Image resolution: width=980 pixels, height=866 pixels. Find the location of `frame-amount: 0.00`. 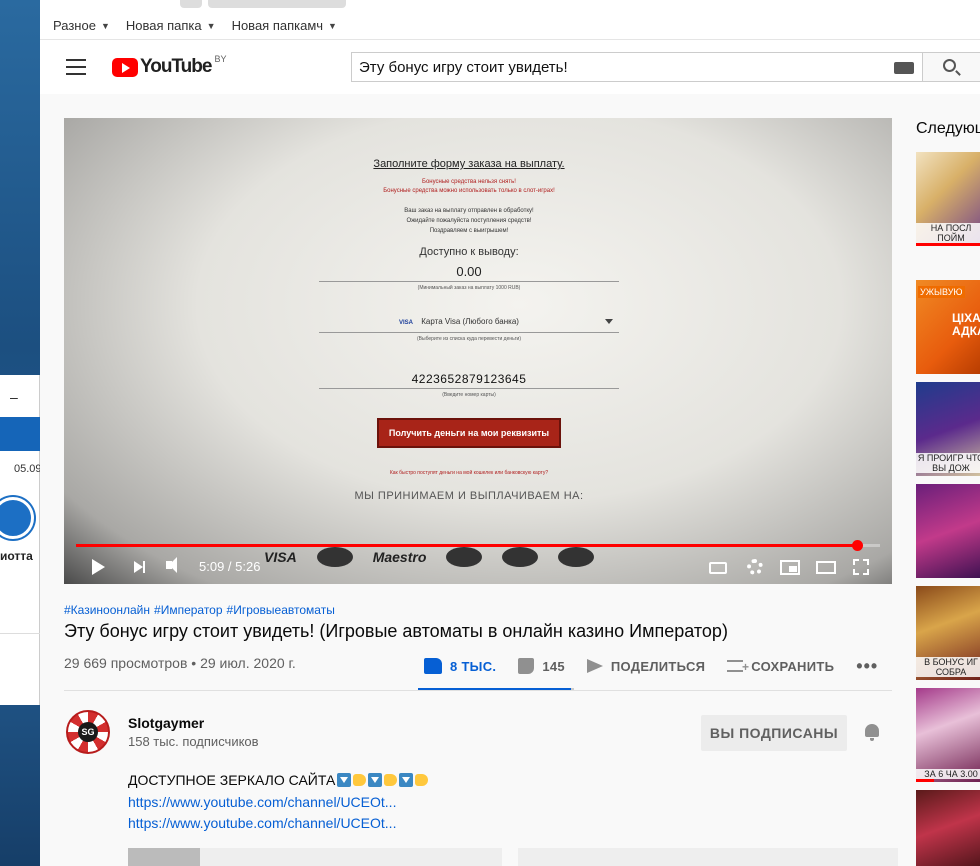

frame-amount: 0.00 is located at coordinates (469, 273).